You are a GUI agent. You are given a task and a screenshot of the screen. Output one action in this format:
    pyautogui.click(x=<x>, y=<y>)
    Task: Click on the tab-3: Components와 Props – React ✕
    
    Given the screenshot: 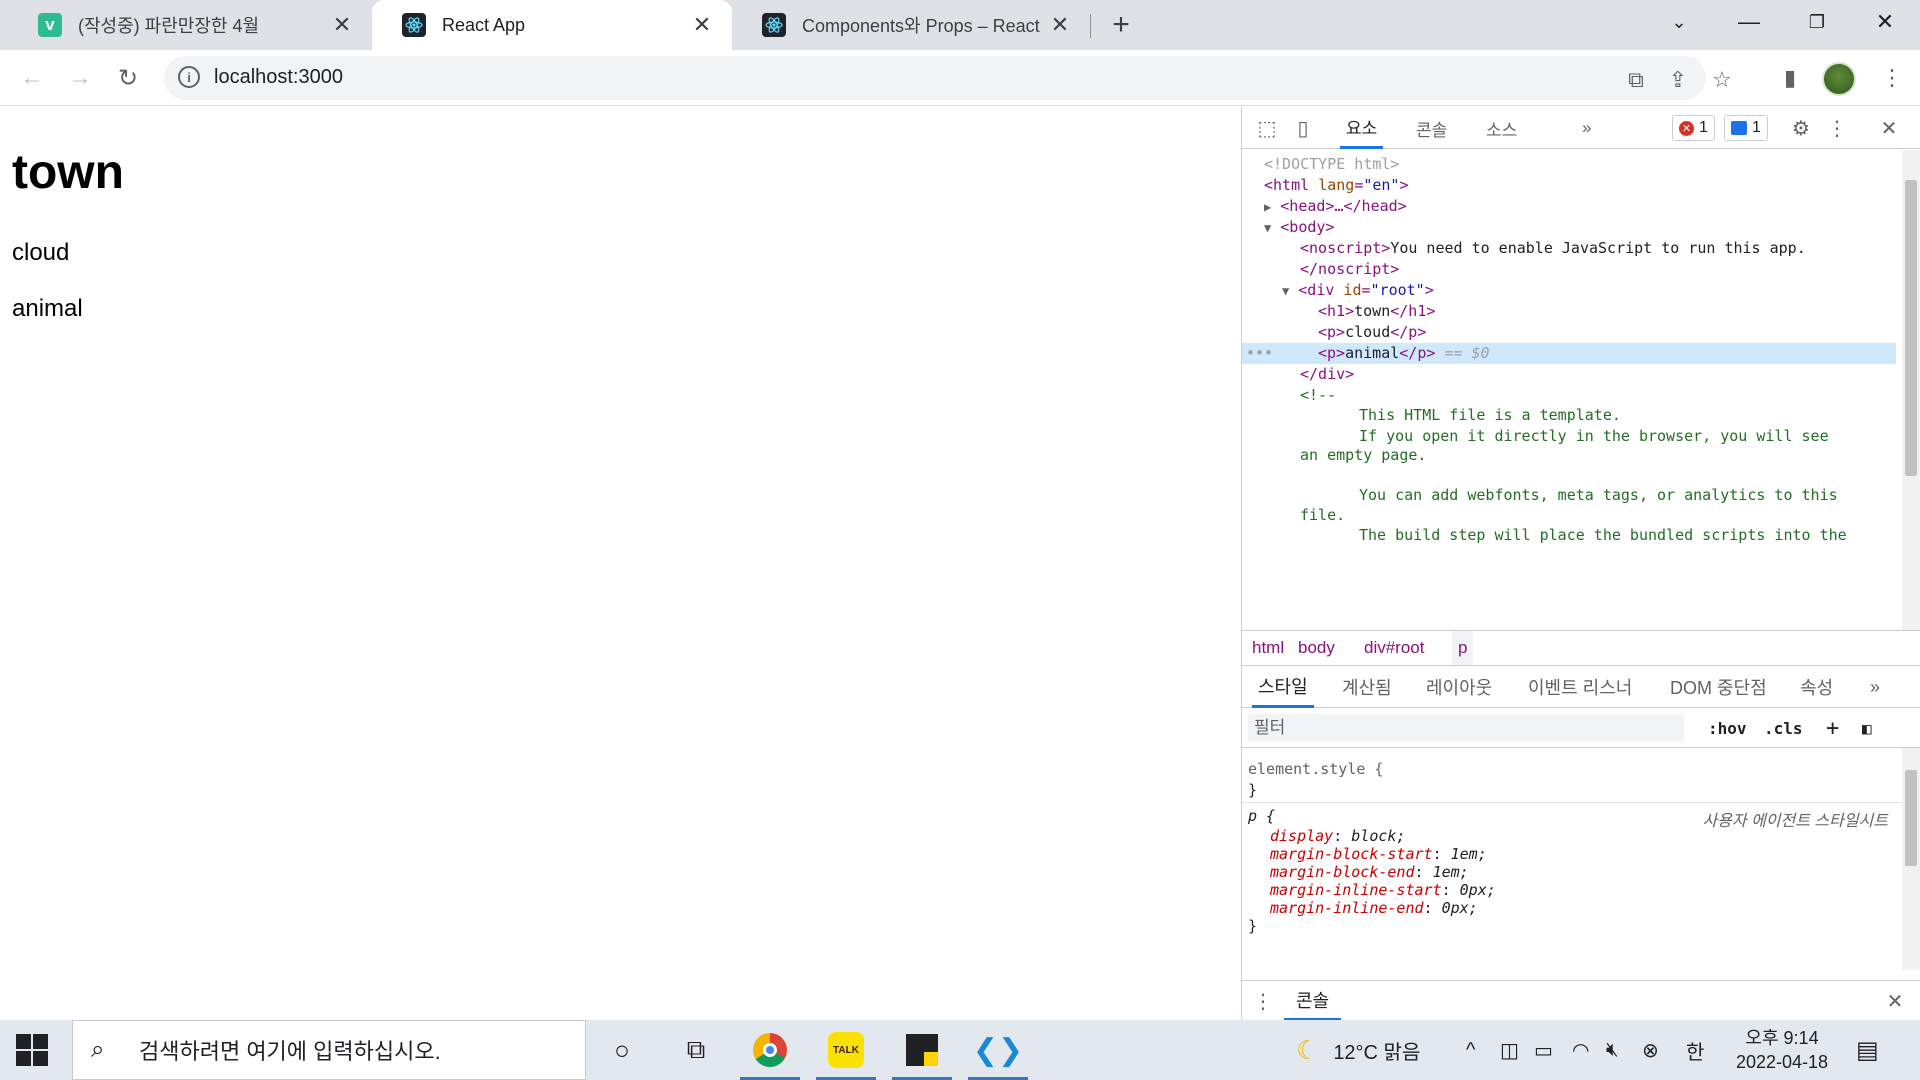 What is the action you would take?
    pyautogui.click(x=911, y=25)
    